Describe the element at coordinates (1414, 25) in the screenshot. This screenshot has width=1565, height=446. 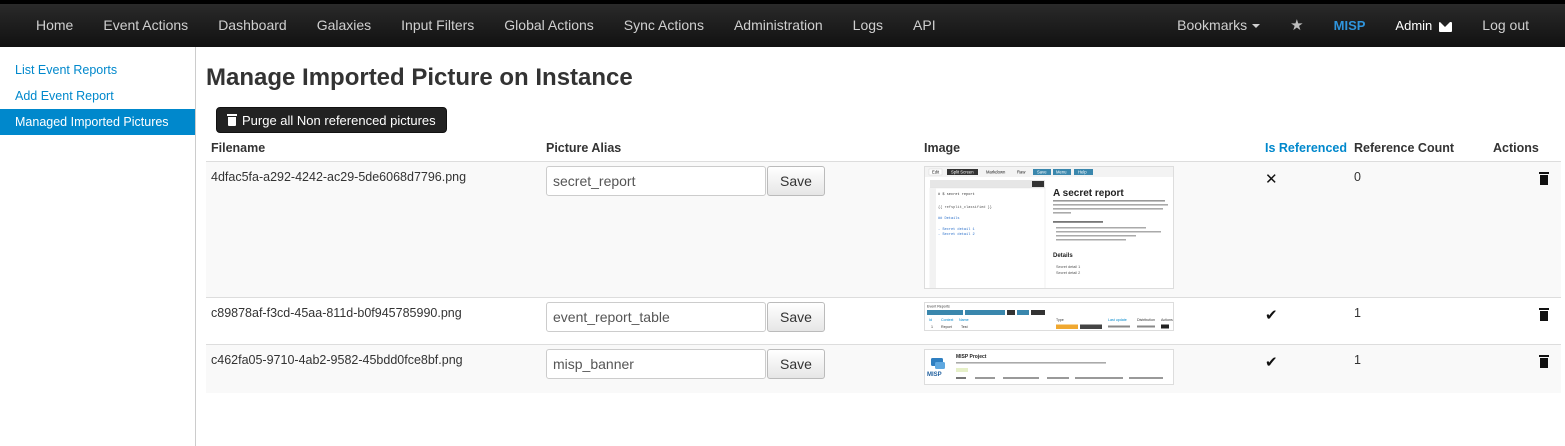
I see `user-name: Admin` at that location.